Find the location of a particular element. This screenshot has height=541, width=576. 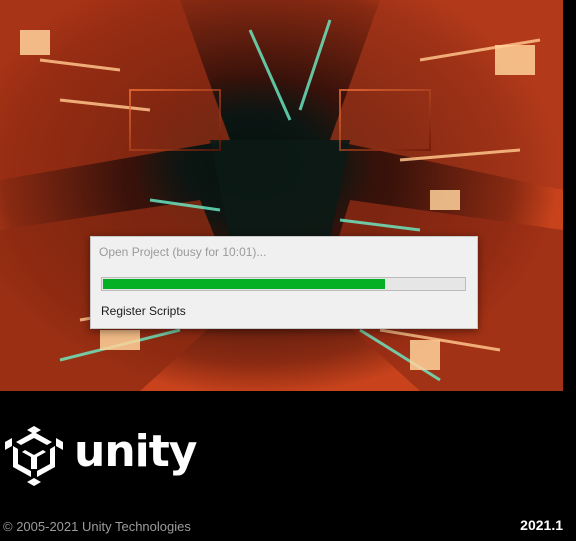

unity-wordmark: unity is located at coordinates (135, 451).